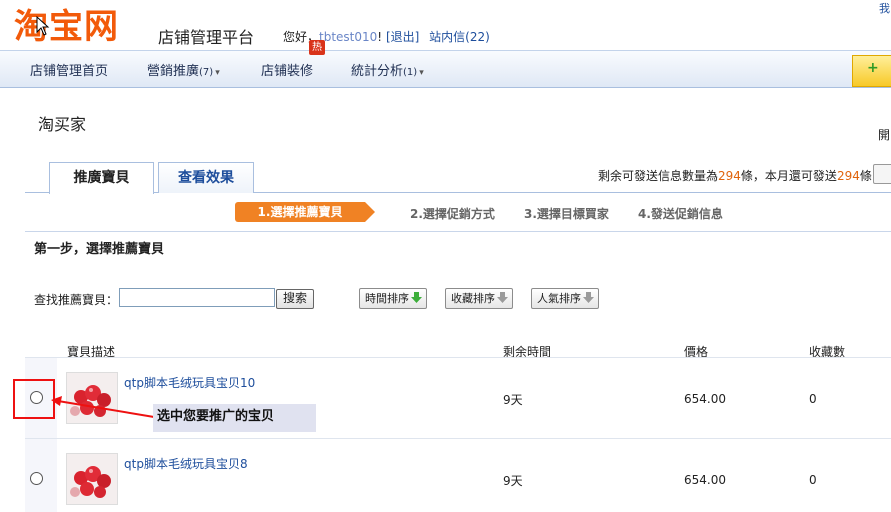  I want to click on nav-item-marketing-count: (7), so click(206, 72).